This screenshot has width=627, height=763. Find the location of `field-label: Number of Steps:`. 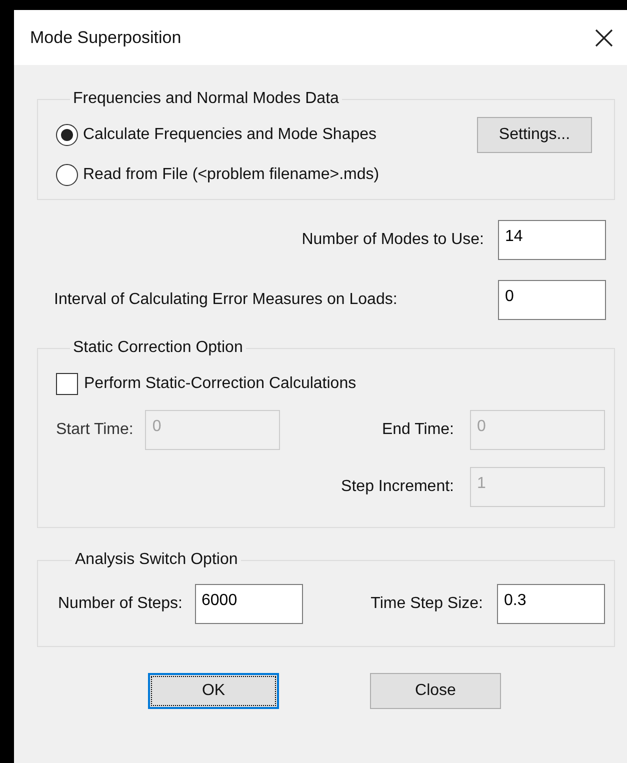

field-label: Number of Steps: is located at coordinates (120, 604).